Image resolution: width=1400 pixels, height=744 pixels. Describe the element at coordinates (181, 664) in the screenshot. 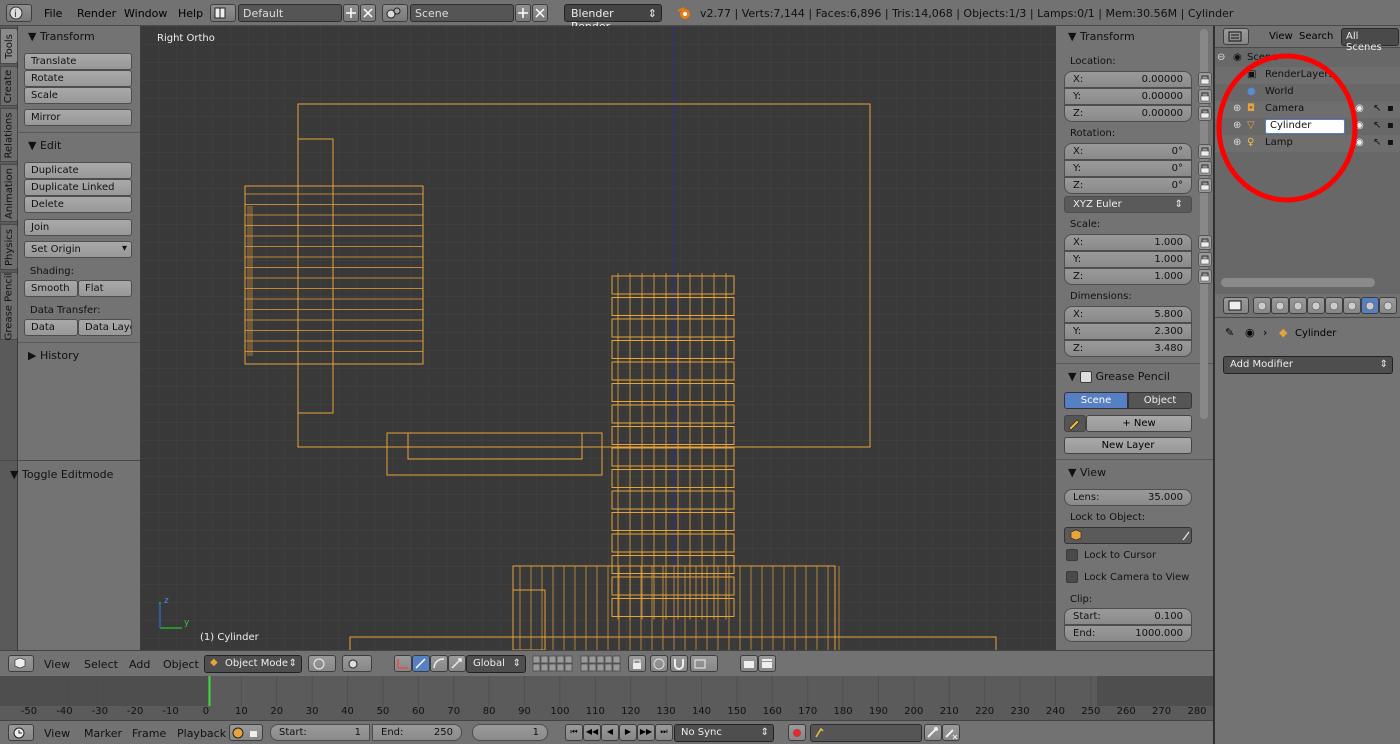

I see `menu-object: Object` at that location.